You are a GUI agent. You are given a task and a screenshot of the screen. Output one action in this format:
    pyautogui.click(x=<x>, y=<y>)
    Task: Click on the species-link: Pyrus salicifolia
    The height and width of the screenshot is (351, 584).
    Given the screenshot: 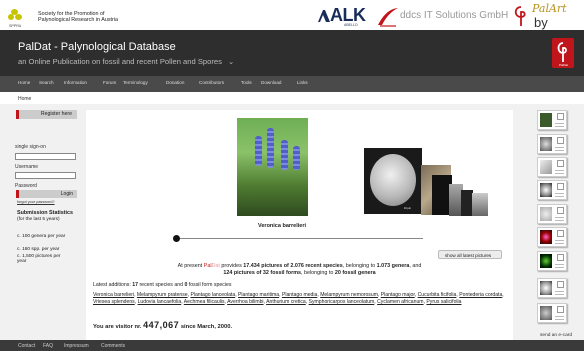 What is the action you would take?
    pyautogui.click(x=443, y=302)
    